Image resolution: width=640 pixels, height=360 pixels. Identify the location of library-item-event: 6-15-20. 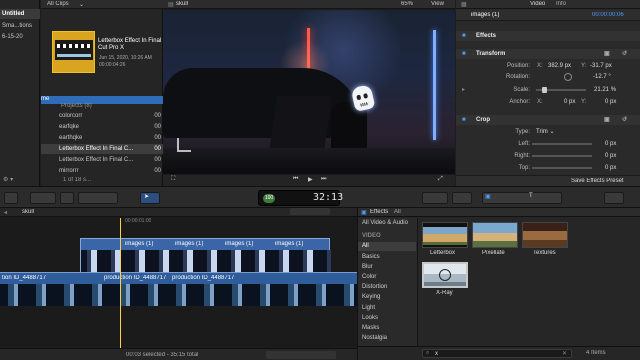
(20, 37).